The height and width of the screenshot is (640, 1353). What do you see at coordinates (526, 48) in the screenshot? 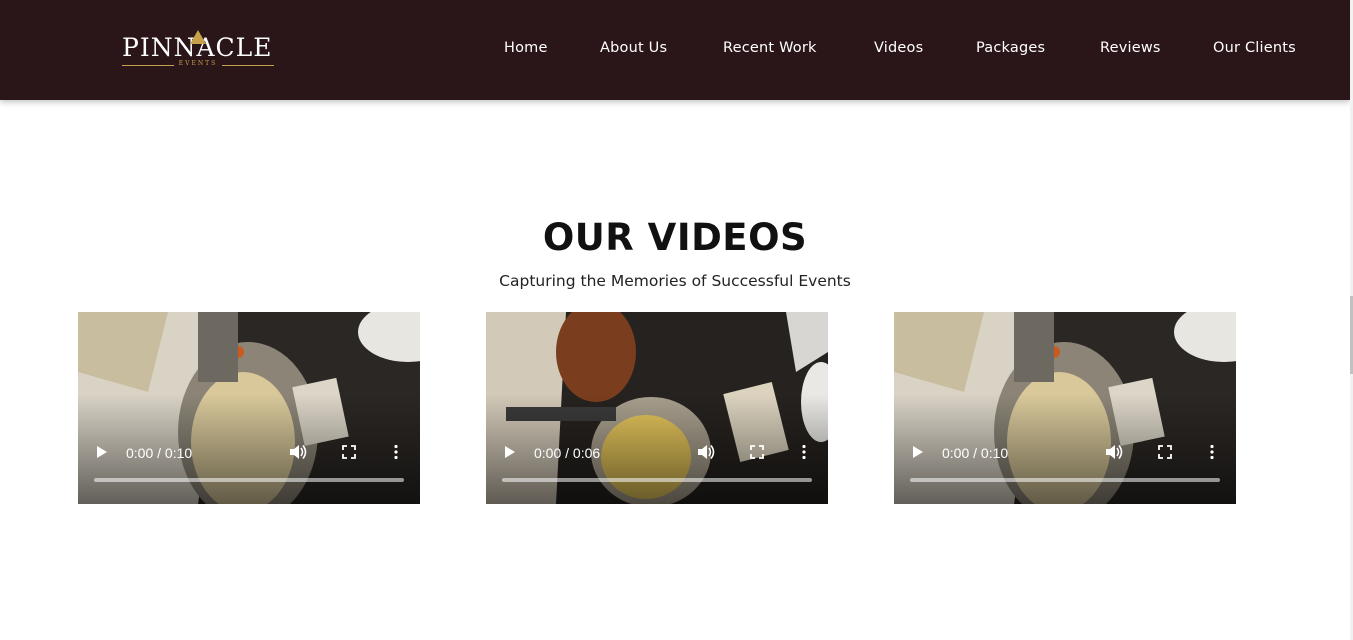
I see `nav-home: Home` at bounding box center [526, 48].